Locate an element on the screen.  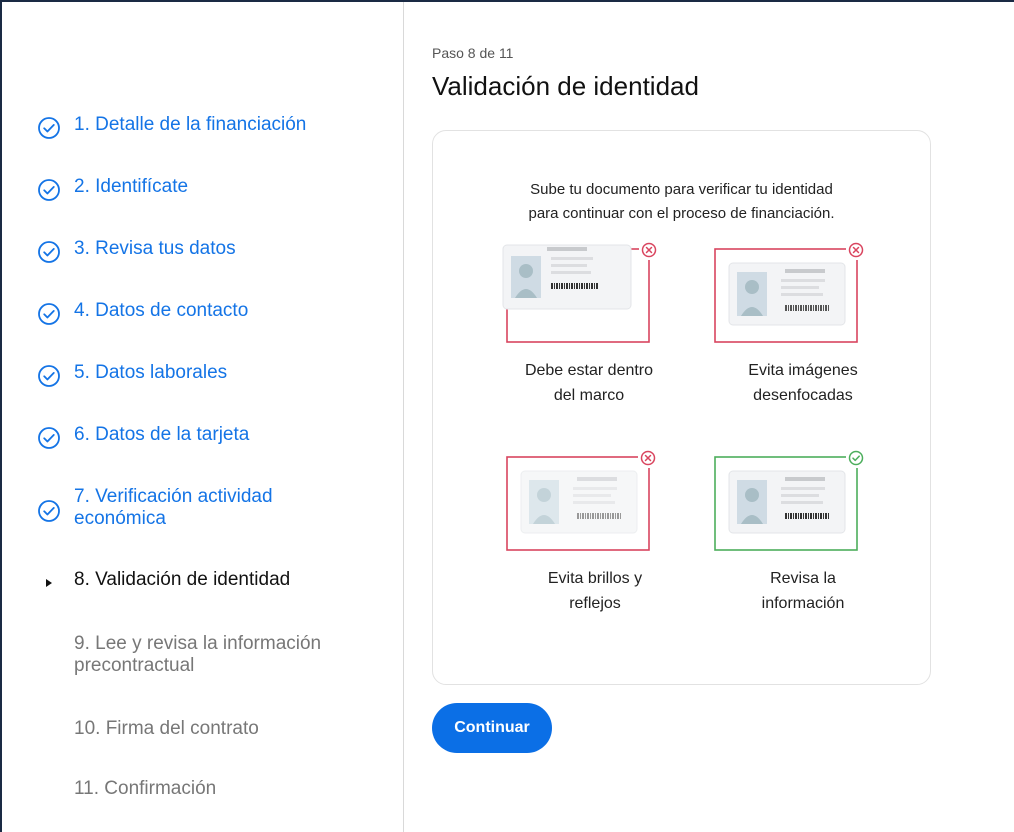
continue-button: Continuar is located at coordinates (492, 728).